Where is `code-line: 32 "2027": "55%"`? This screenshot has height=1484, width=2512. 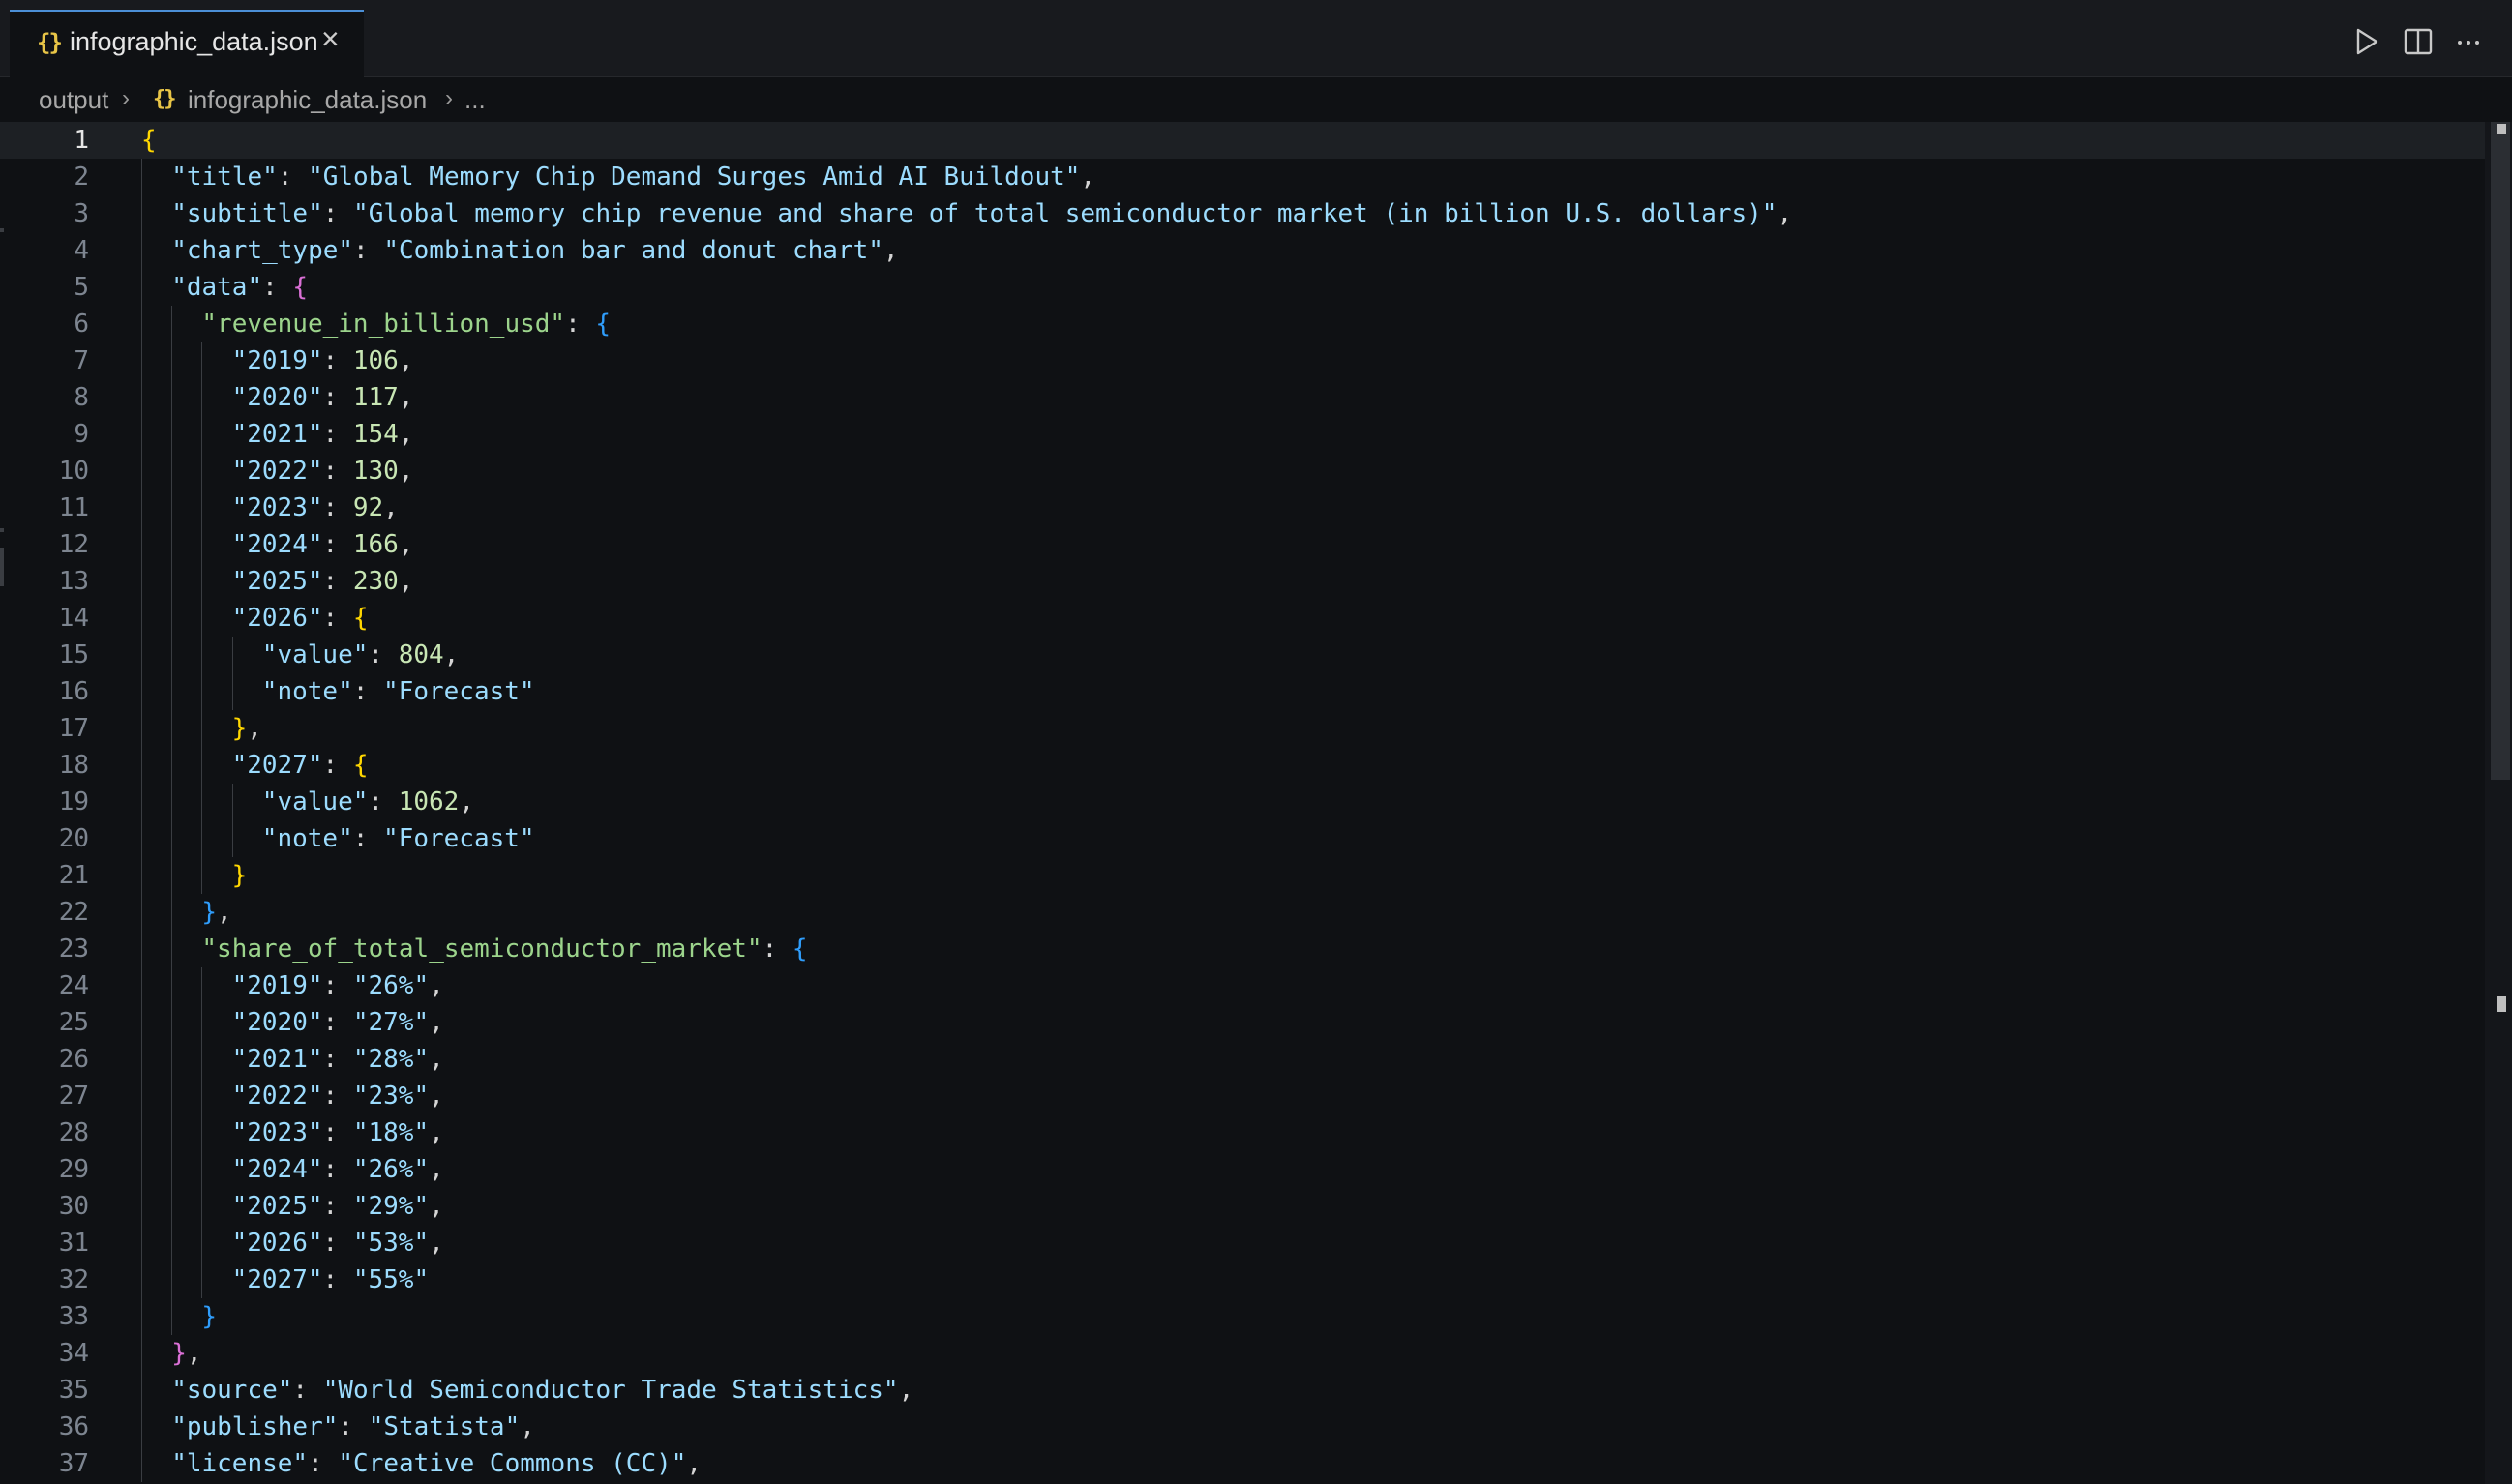 code-line: 32 "2027": "55%" is located at coordinates (1243, 1279).